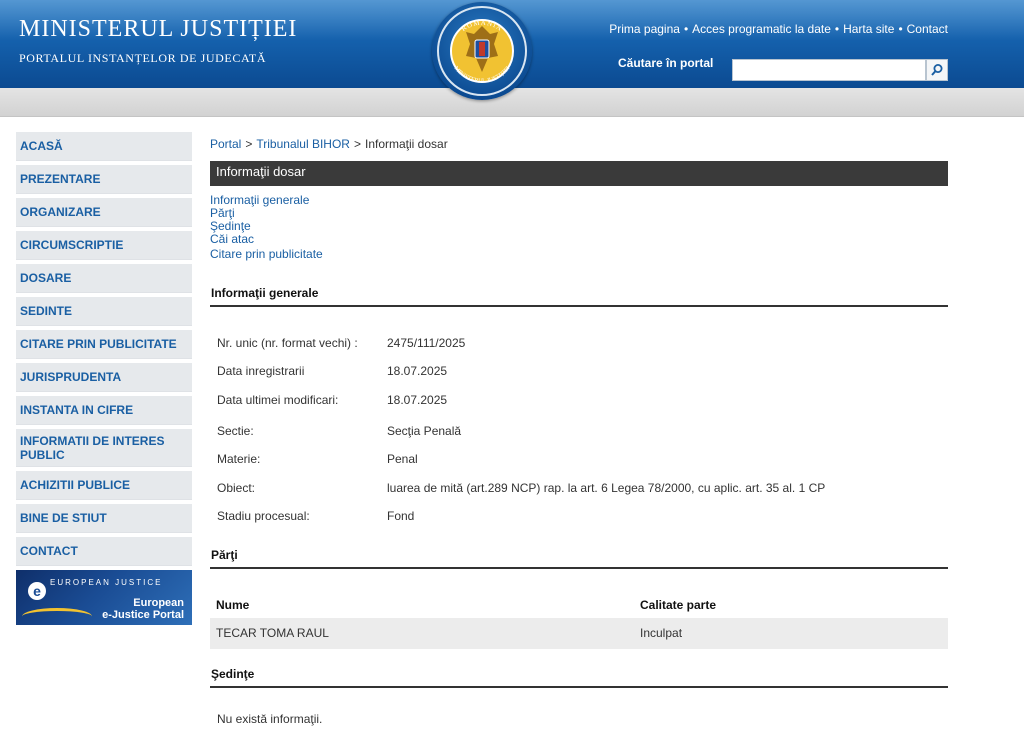 The height and width of the screenshot is (744, 1024). Describe the element at coordinates (143, 58) in the screenshot. I see `site-subtitle: PORTALUL INSTANȚELOR DE JUDECATĂ` at that location.